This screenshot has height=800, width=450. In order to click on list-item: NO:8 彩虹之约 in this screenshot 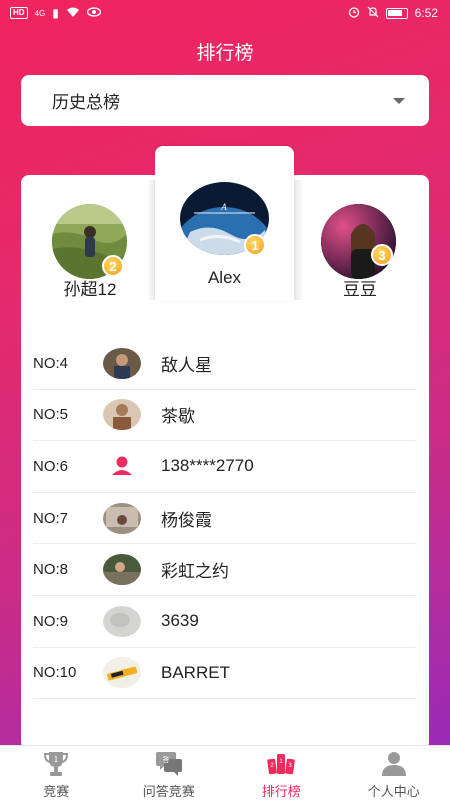, I will do `click(224, 570)`.